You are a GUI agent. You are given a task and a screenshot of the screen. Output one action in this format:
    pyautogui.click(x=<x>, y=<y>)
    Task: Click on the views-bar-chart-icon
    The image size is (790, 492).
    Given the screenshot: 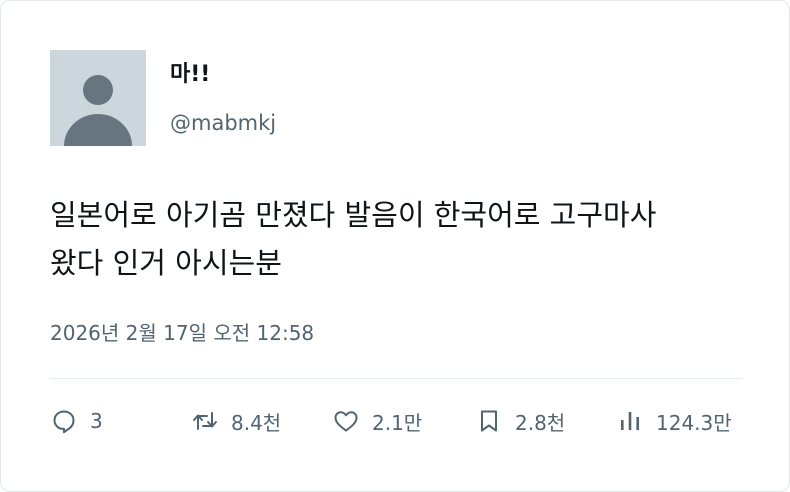 What is the action you would take?
    pyautogui.click(x=630, y=421)
    